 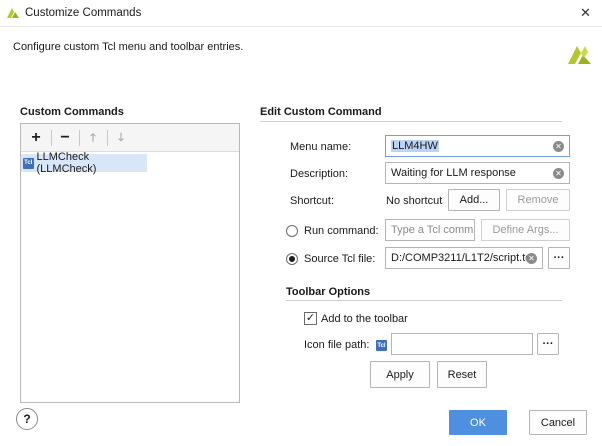 I want to click on source-tcl-field: D:/COMP3211/L1T2/script.tcl ✕, so click(x=464, y=258).